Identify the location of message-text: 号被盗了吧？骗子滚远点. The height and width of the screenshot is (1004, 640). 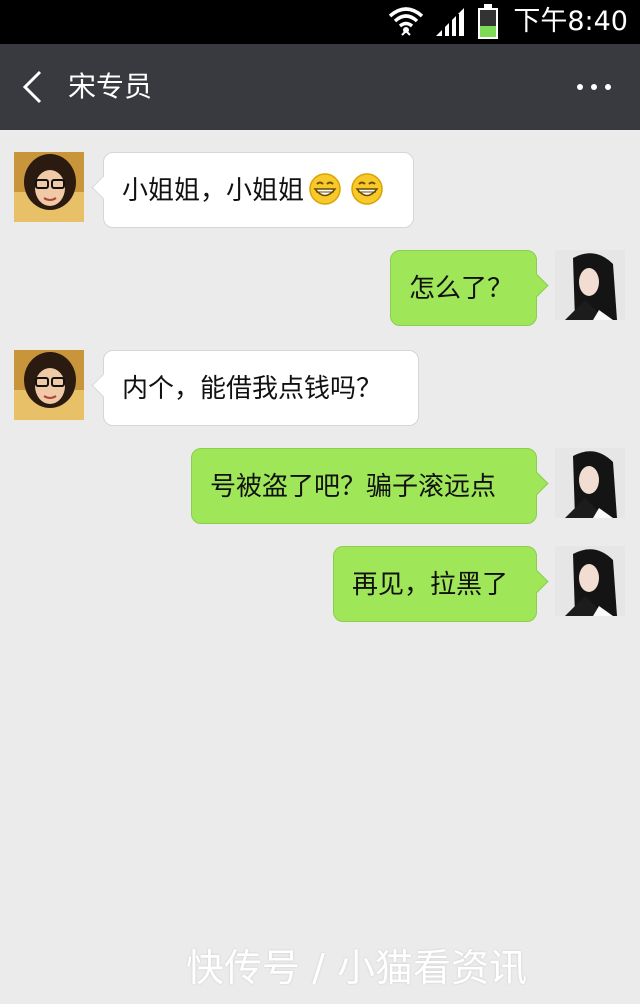
(353, 487).